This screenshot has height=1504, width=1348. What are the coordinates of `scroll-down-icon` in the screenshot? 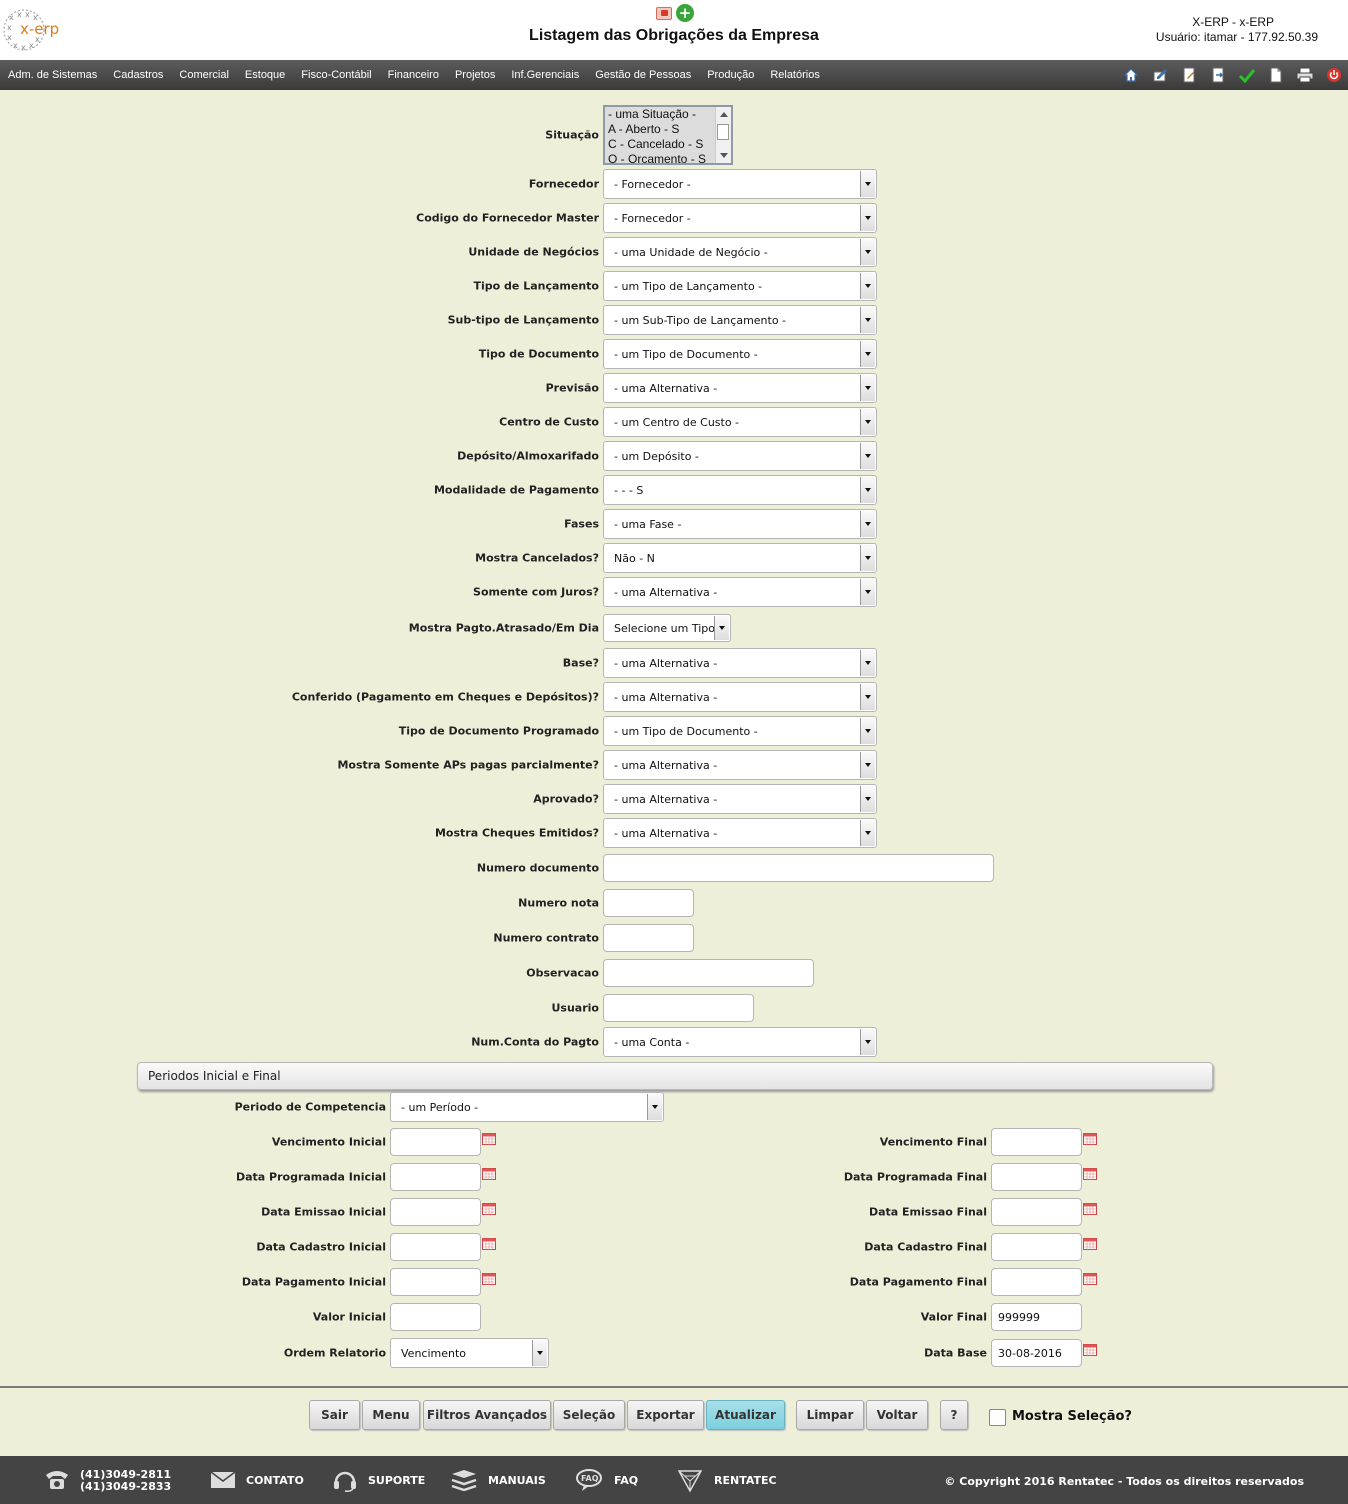 It's located at (724, 155).